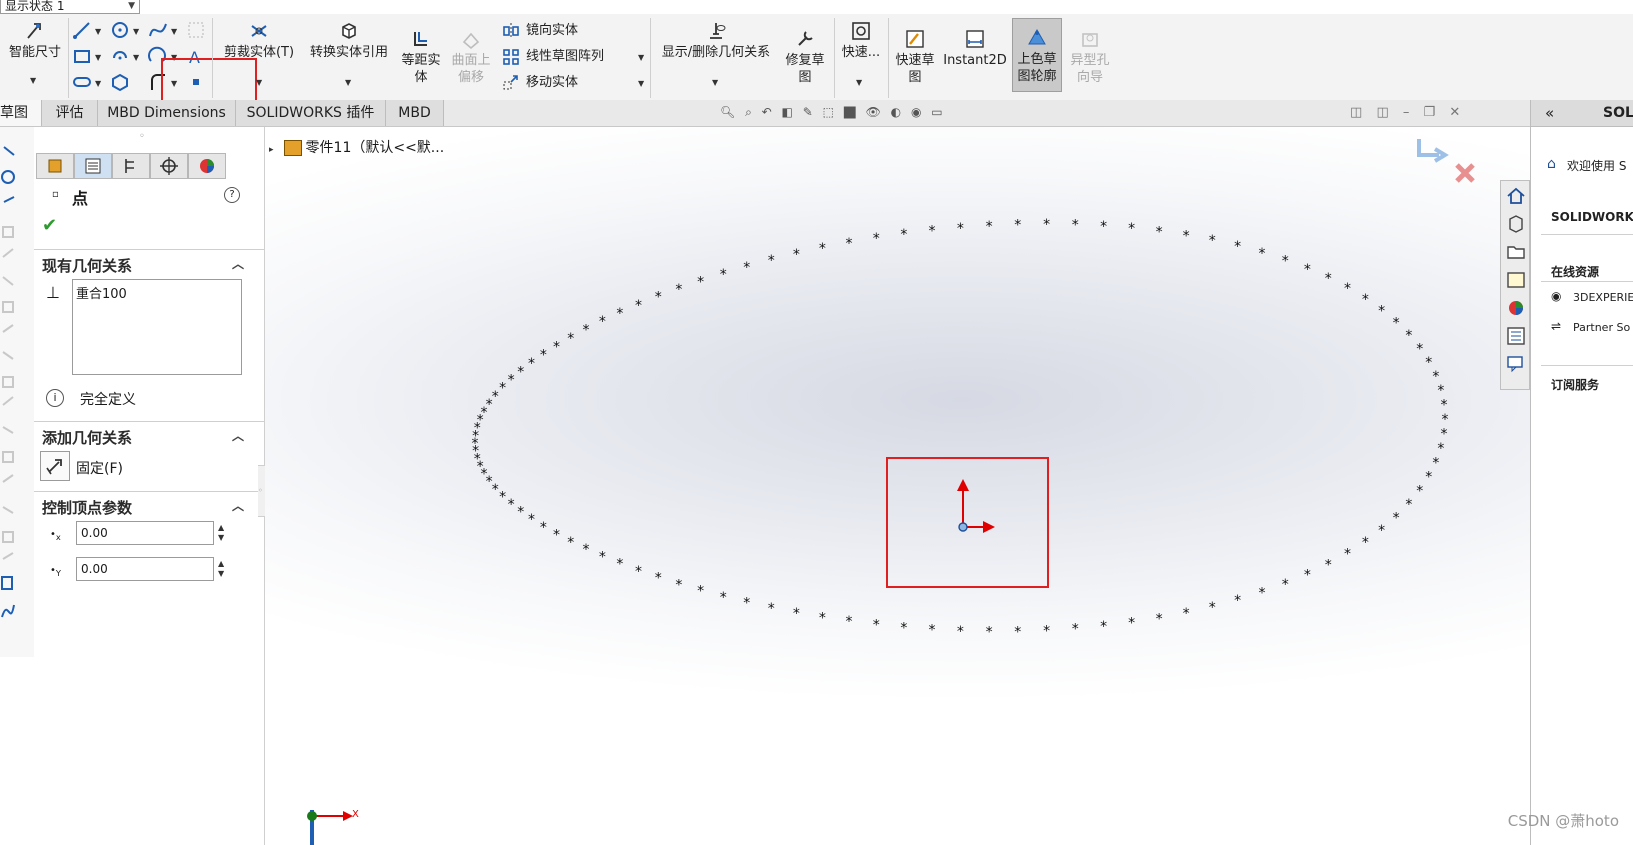 The width and height of the screenshot is (1633, 845). What do you see at coordinates (1382, 112) in the screenshot?
I see `tile-right-icon: ◫` at bounding box center [1382, 112].